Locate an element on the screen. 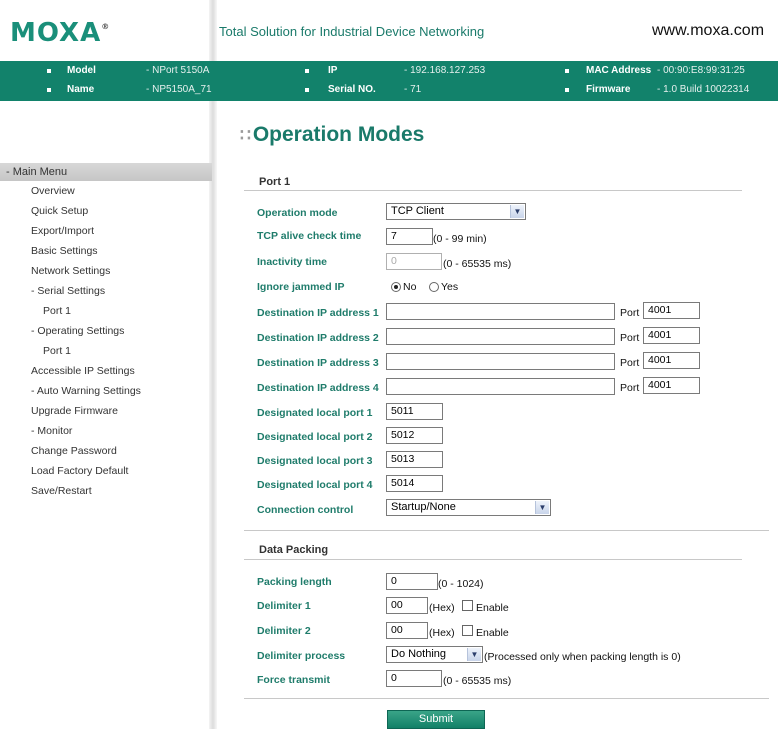 Image resolution: width=778 pixels, height=729 pixels. force-transmit-input: 0 is located at coordinates (414, 678).